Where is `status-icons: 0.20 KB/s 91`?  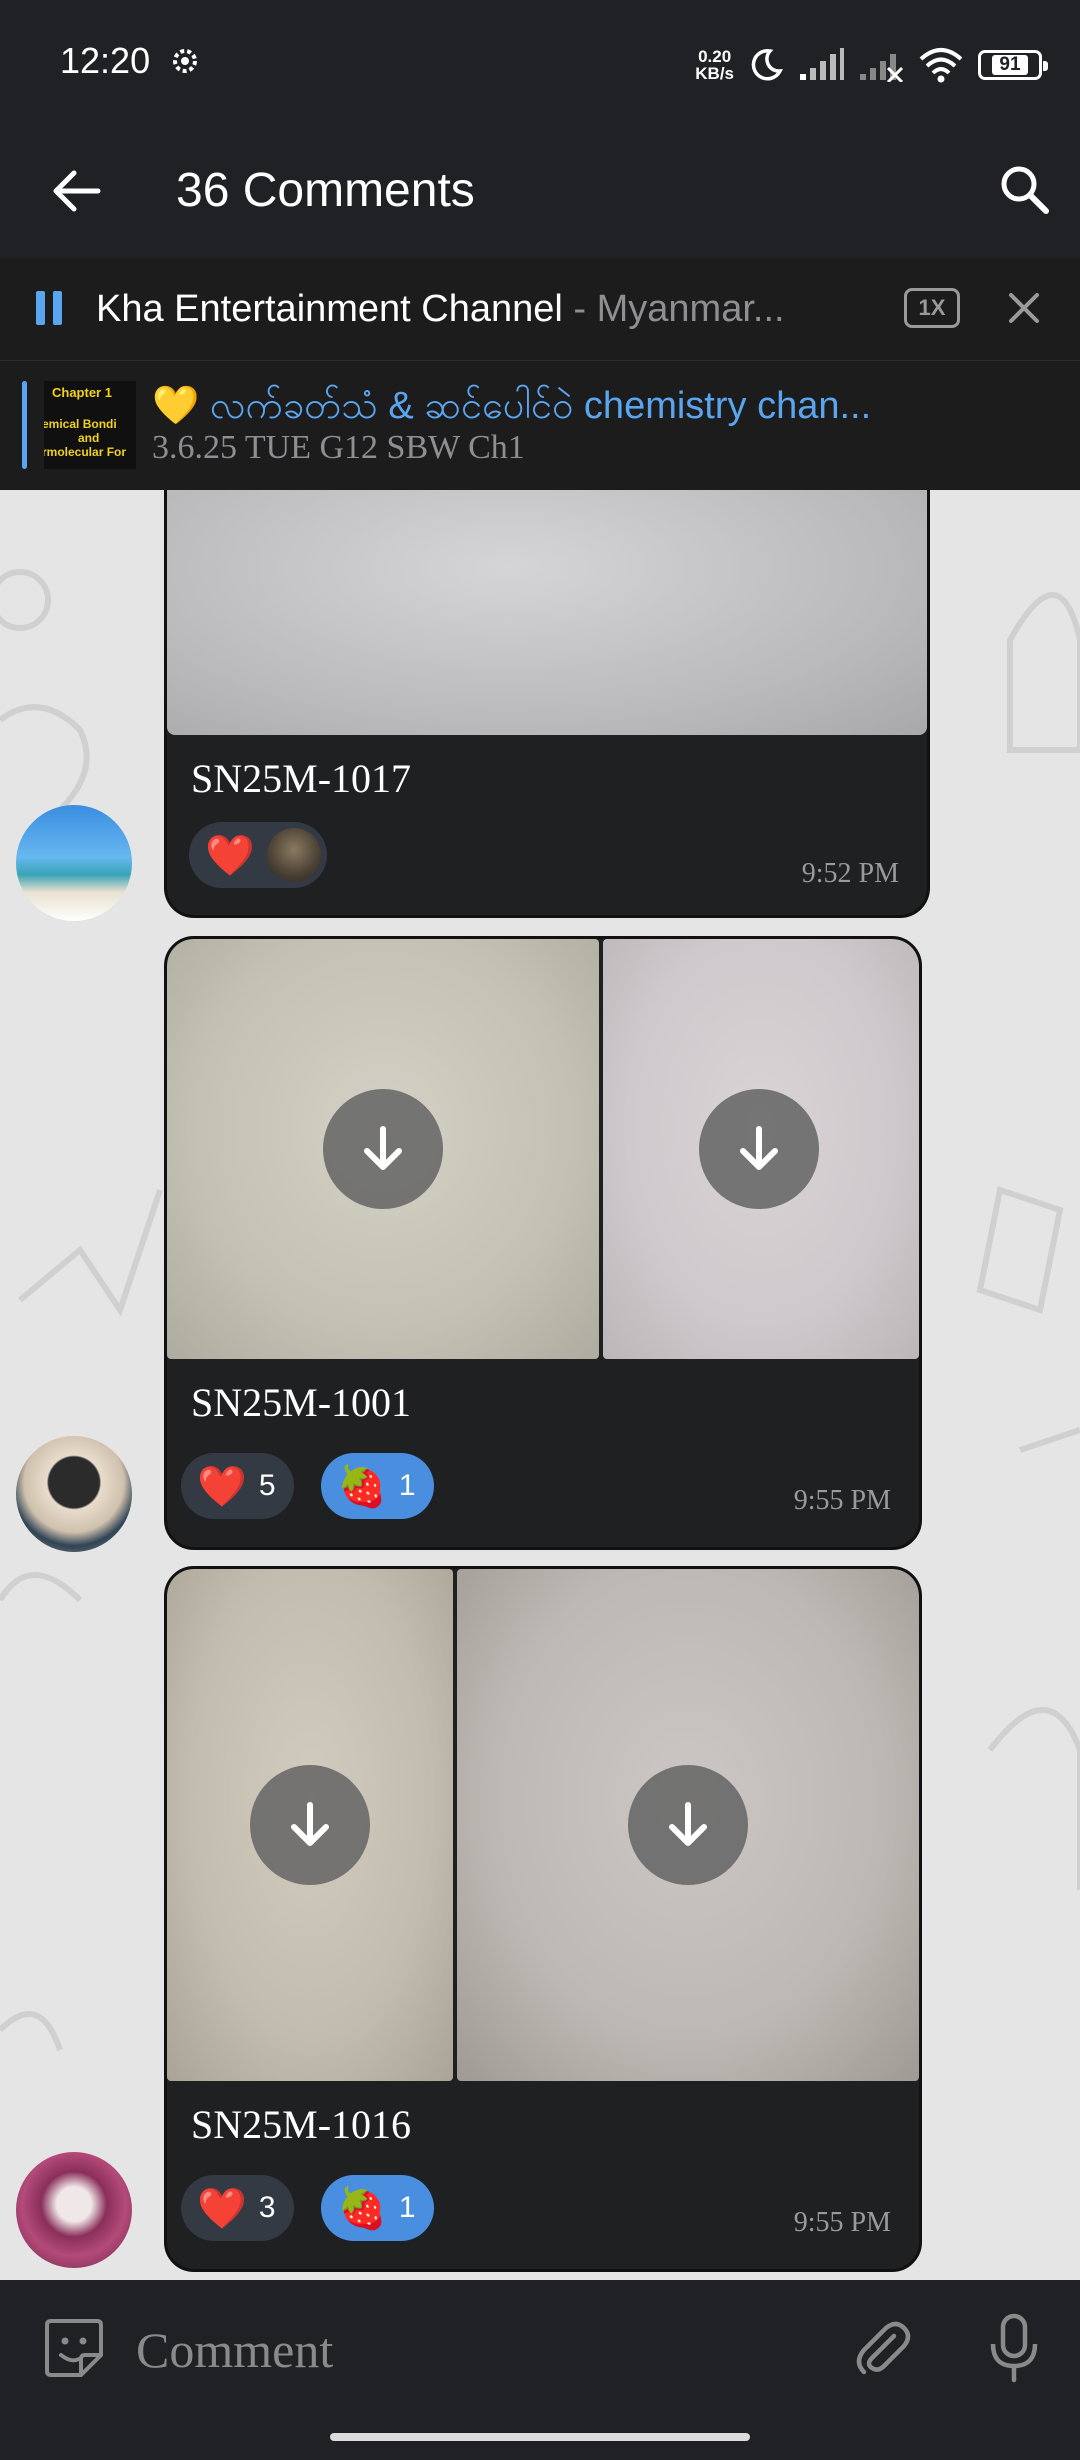 status-icons: 0.20 KB/s 91 is located at coordinates (871, 65).